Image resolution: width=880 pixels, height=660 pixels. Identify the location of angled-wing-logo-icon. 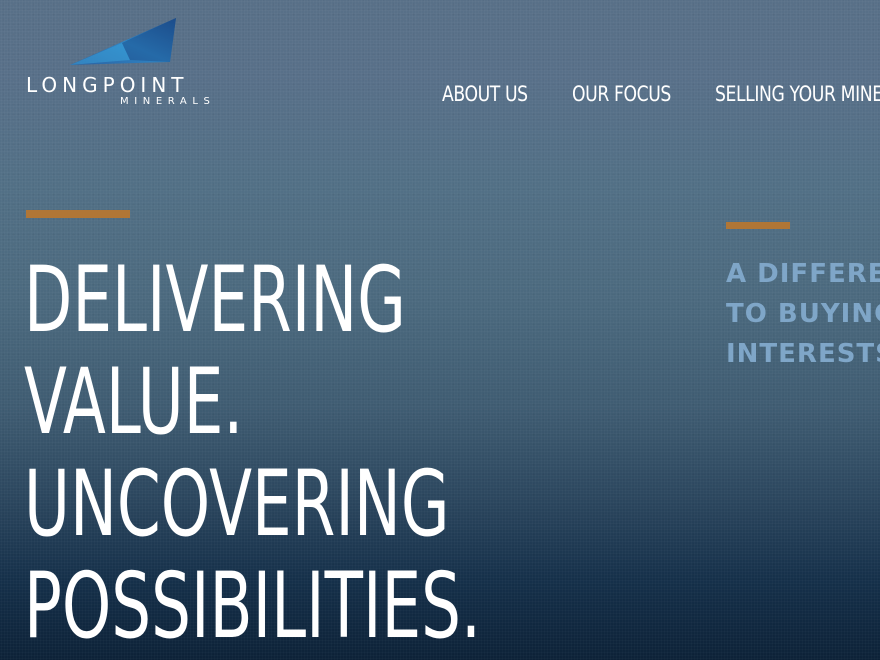
(123, 41).